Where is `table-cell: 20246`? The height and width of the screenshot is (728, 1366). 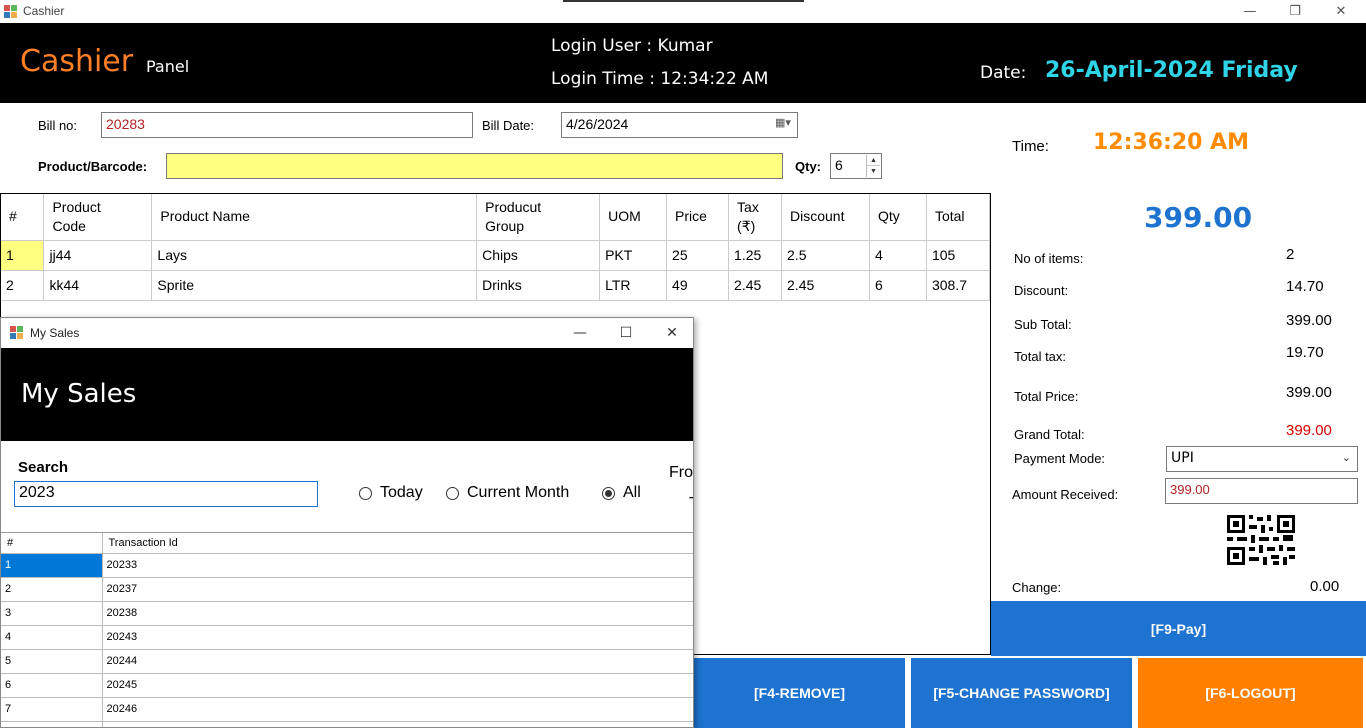 table-cell: 20246 is located at coordinates (397, 709).